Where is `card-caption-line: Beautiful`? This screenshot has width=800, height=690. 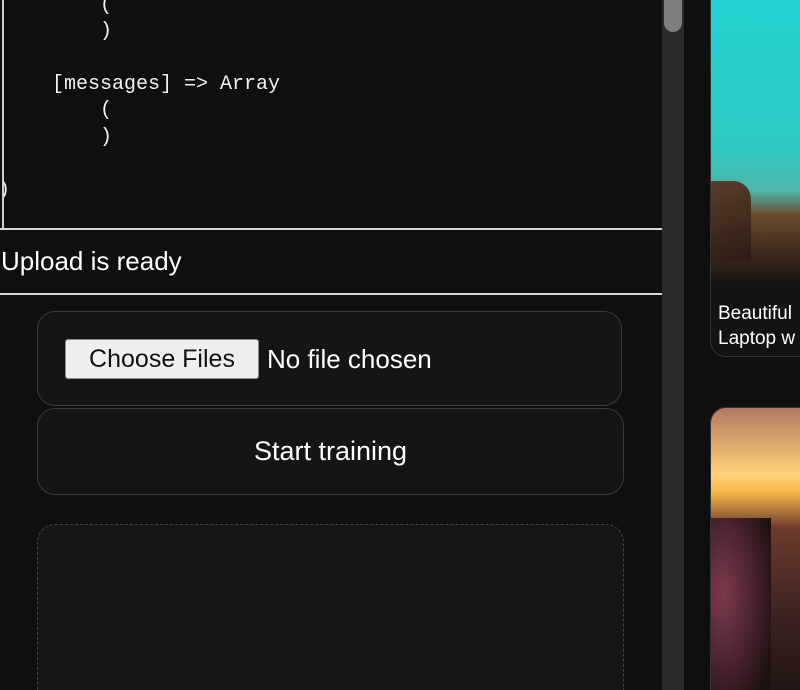
card-caption-line: Beautiful is located at coordinates (755, 313).